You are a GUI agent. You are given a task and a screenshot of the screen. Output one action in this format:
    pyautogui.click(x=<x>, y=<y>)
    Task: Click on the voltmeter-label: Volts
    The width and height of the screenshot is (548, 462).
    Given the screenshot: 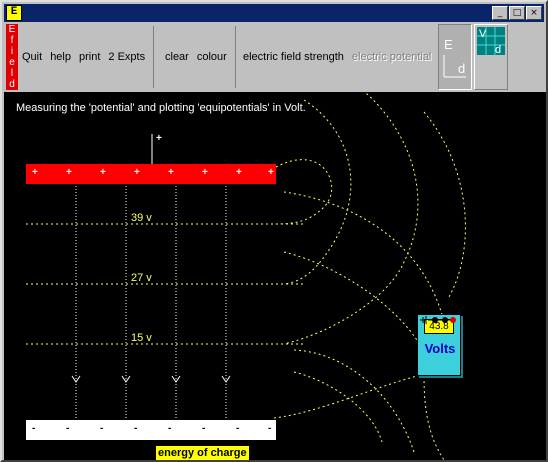 What is the action you would take?
    pyautogui.click(x=440, y=348)
    